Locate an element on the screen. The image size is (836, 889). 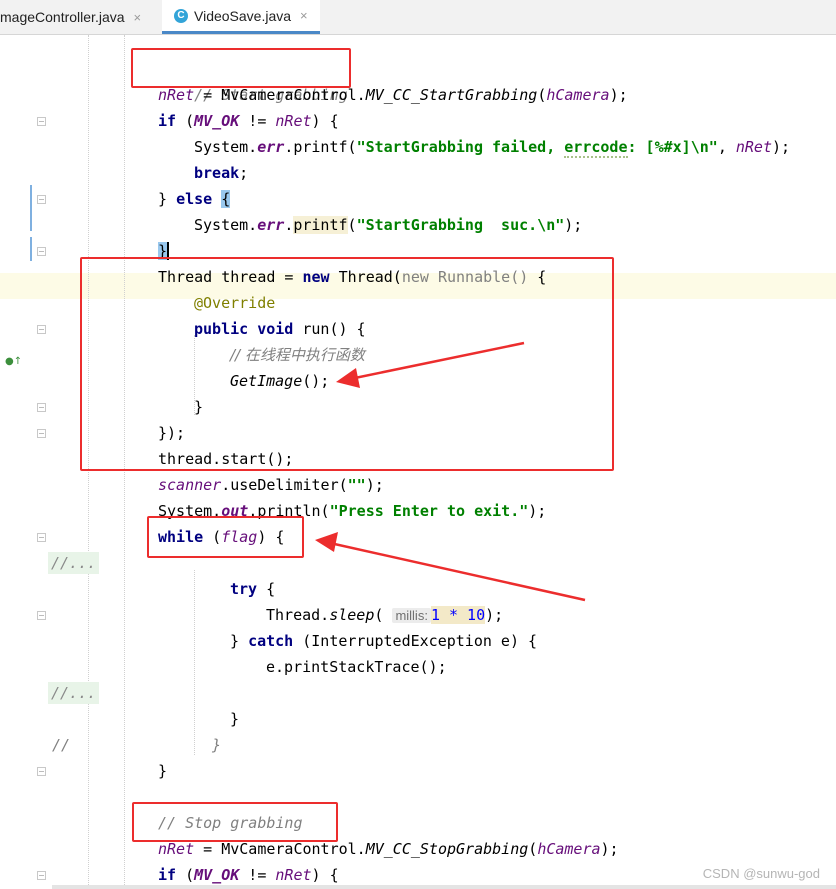
watermark: CSDN @sunwu-god is located at coordinates (761, 873).